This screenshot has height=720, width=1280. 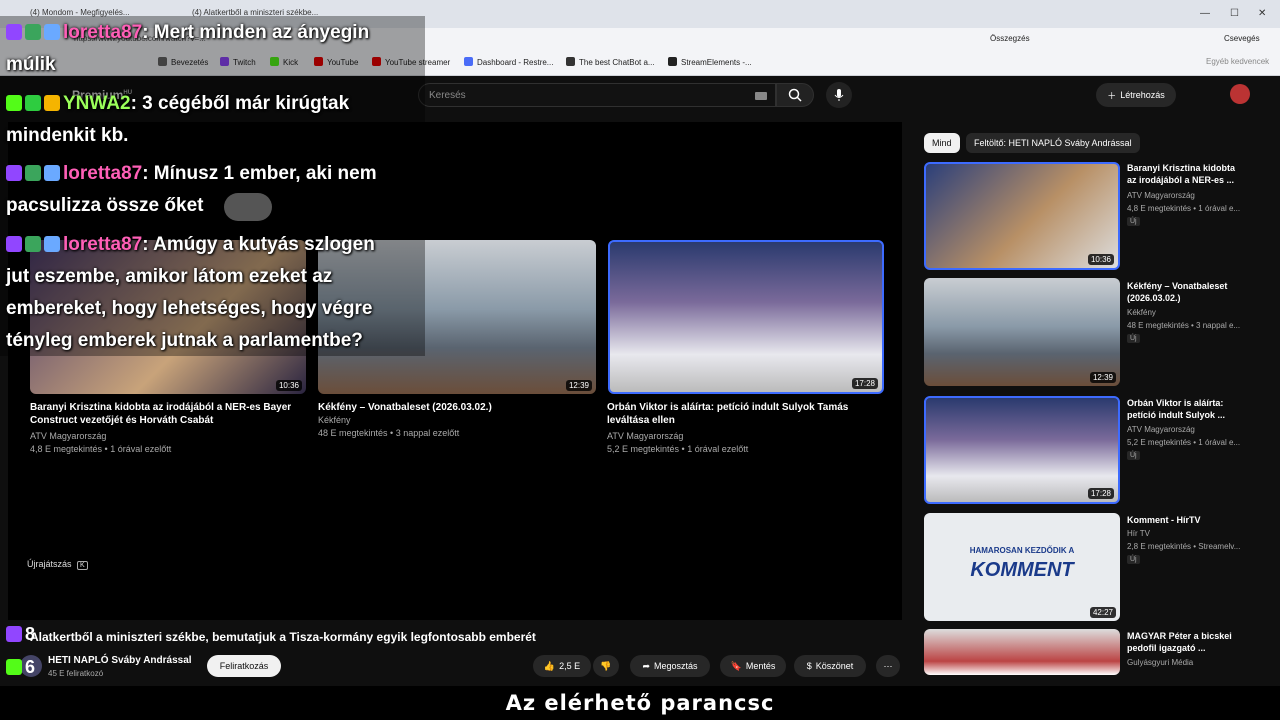 What do you see at coordinates (240, 103) in the screenshot?
I see `chat-text: : 3 cégéből már kirúgtak` at bounding box center [240, 103].